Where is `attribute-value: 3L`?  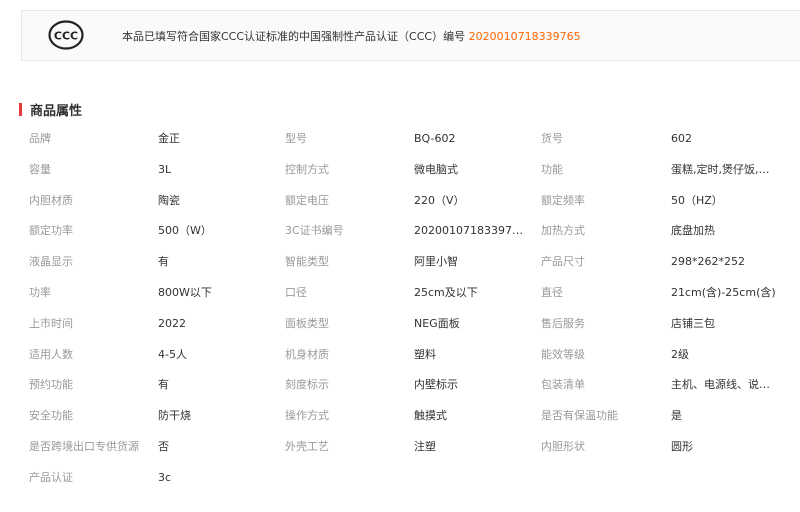
attribute-value: 3L is located at coordinates (165, 169).